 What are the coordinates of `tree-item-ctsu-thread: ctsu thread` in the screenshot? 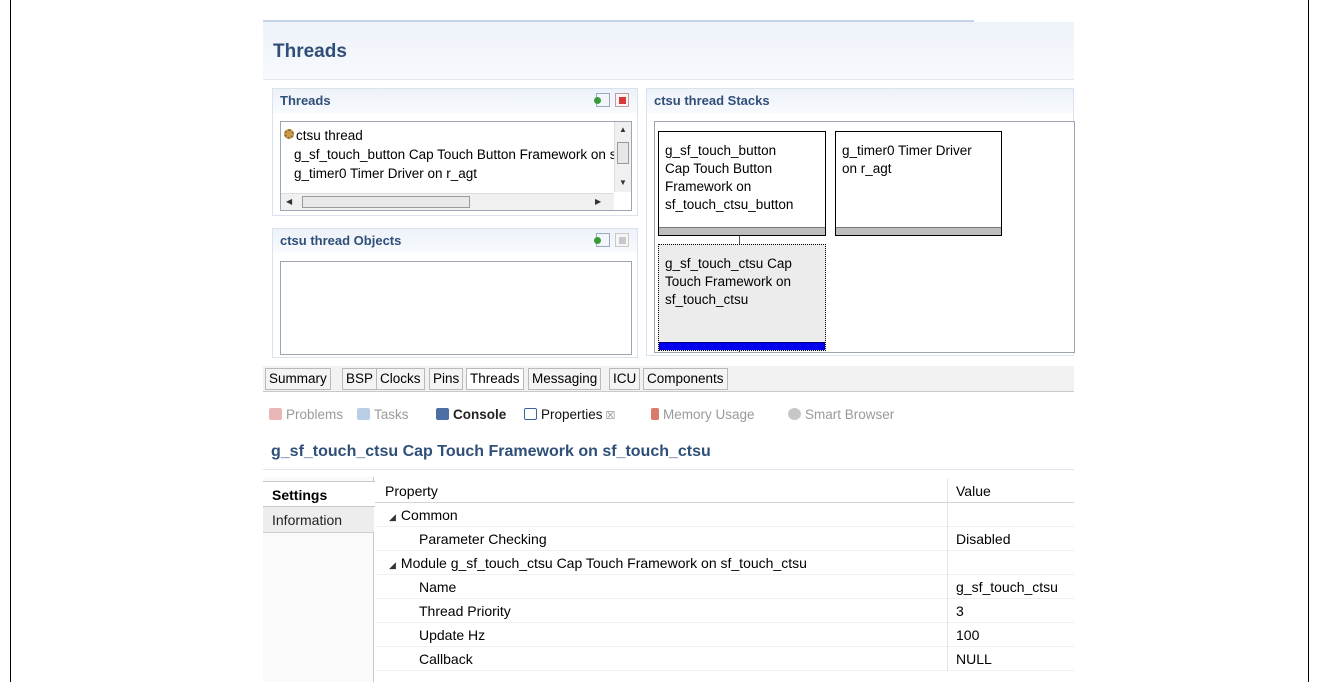 It's located at (323, 136).